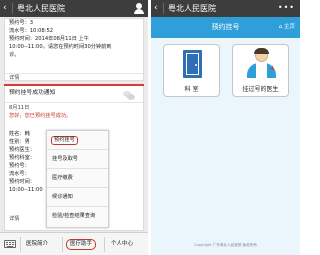 This screenshot has width=320, height=255. I want to click on card1-divider, so click(74, 73).